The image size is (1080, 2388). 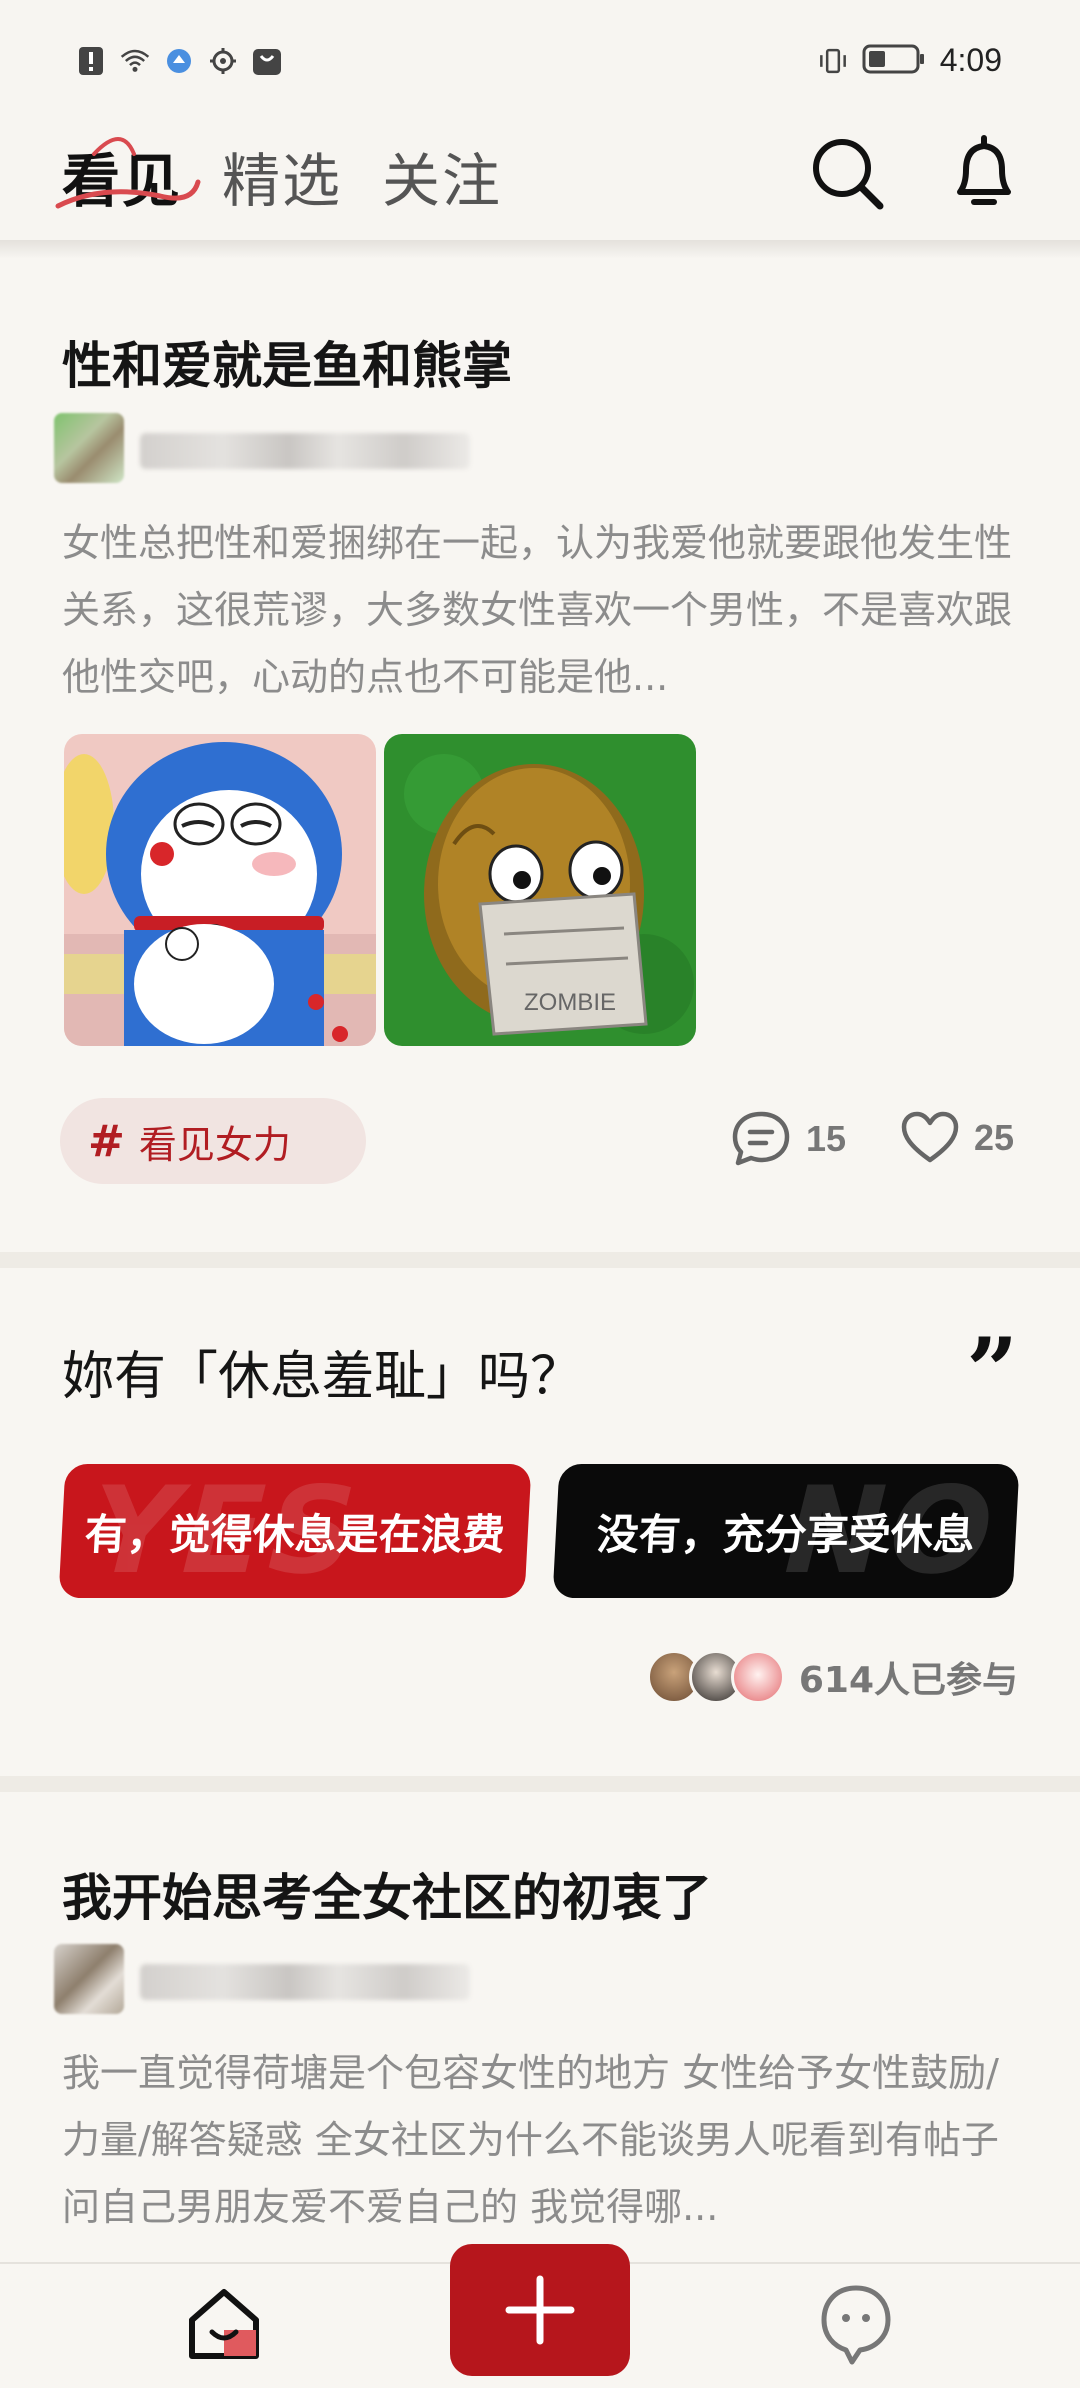 I want to click on participant-count: 614人已参与, so click(x=908, y=1680).